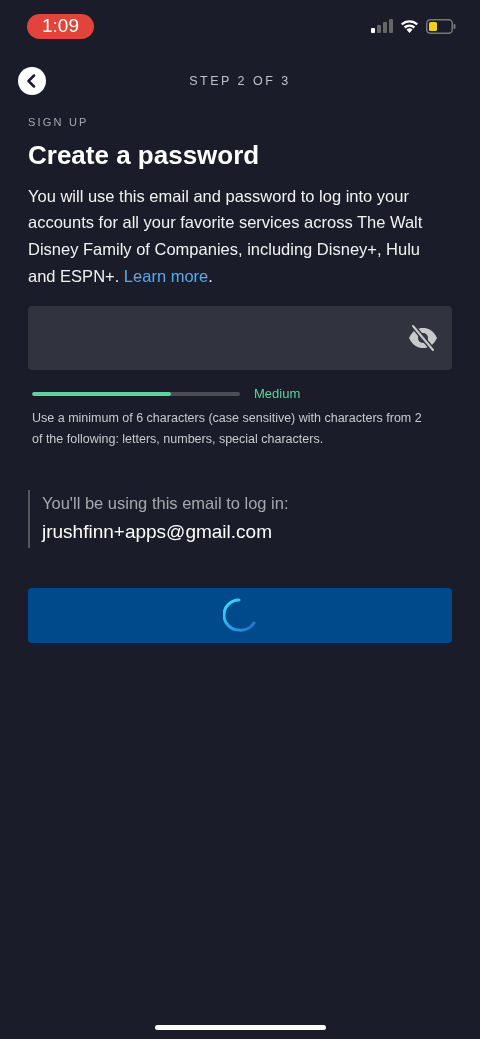  I want to click on battery-icon, so click(441, 26).